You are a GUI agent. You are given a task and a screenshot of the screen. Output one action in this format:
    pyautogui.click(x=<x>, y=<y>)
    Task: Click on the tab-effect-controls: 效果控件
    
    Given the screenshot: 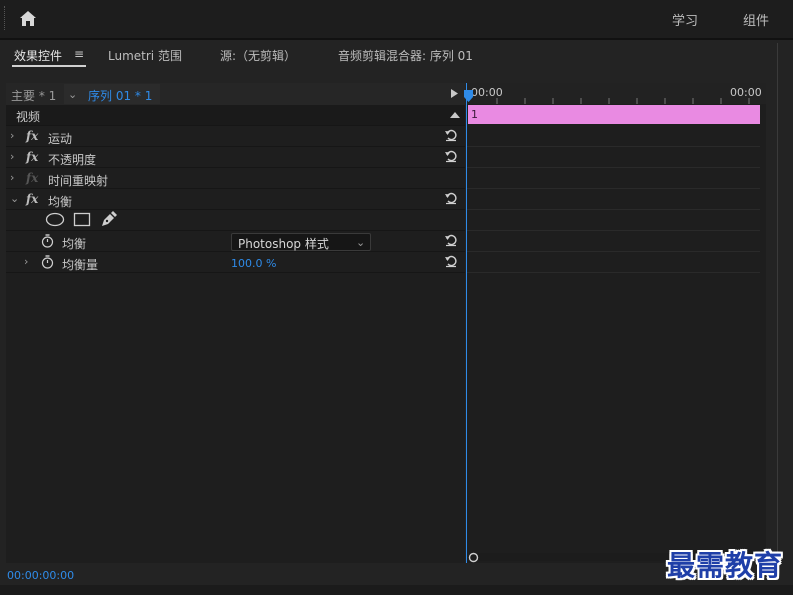 What is the action you would take?
    pyautogui.click(x=38, y=55)
    